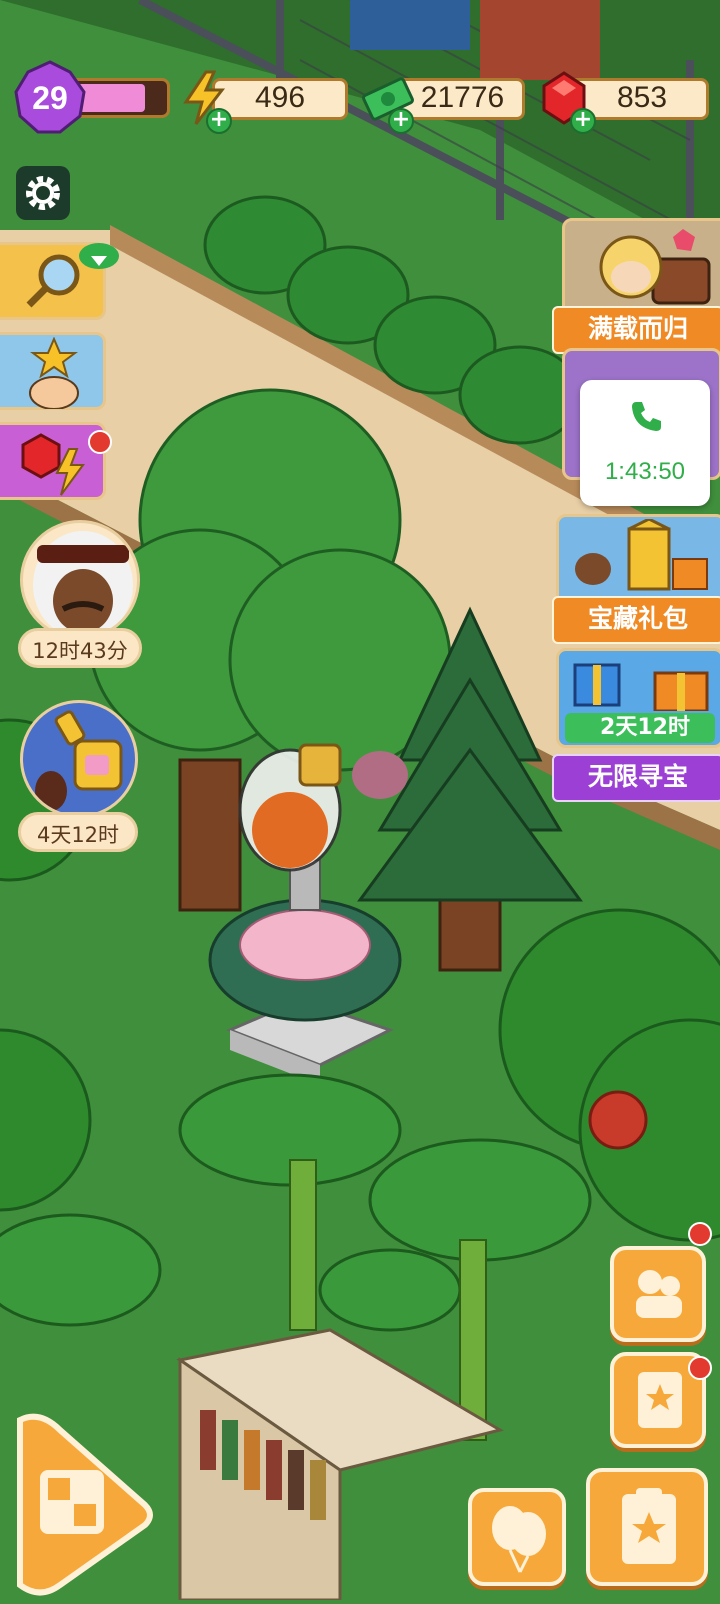 This screenshot has width=720, height=1604. I want to click on npc-visitor-button, so click(80, 580).